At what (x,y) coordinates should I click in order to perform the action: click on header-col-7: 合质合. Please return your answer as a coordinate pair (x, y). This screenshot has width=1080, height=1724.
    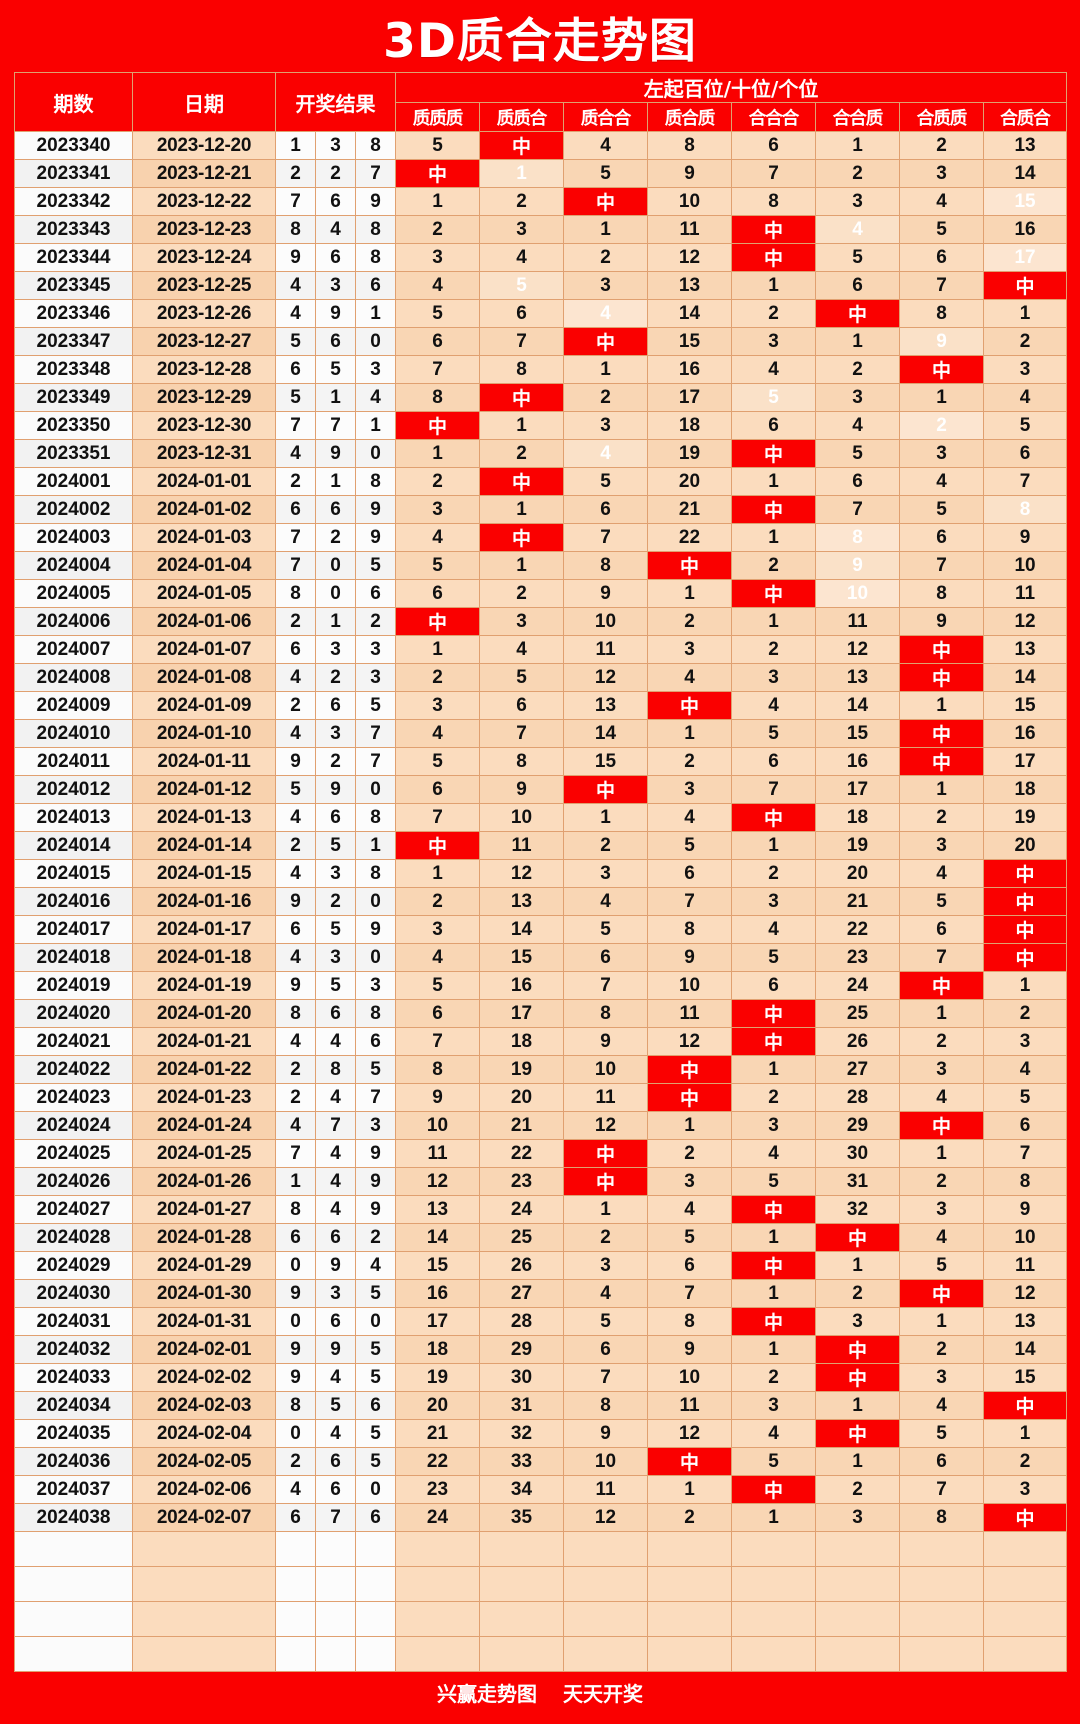
    Looking at the image, I should click on (1025, 117).